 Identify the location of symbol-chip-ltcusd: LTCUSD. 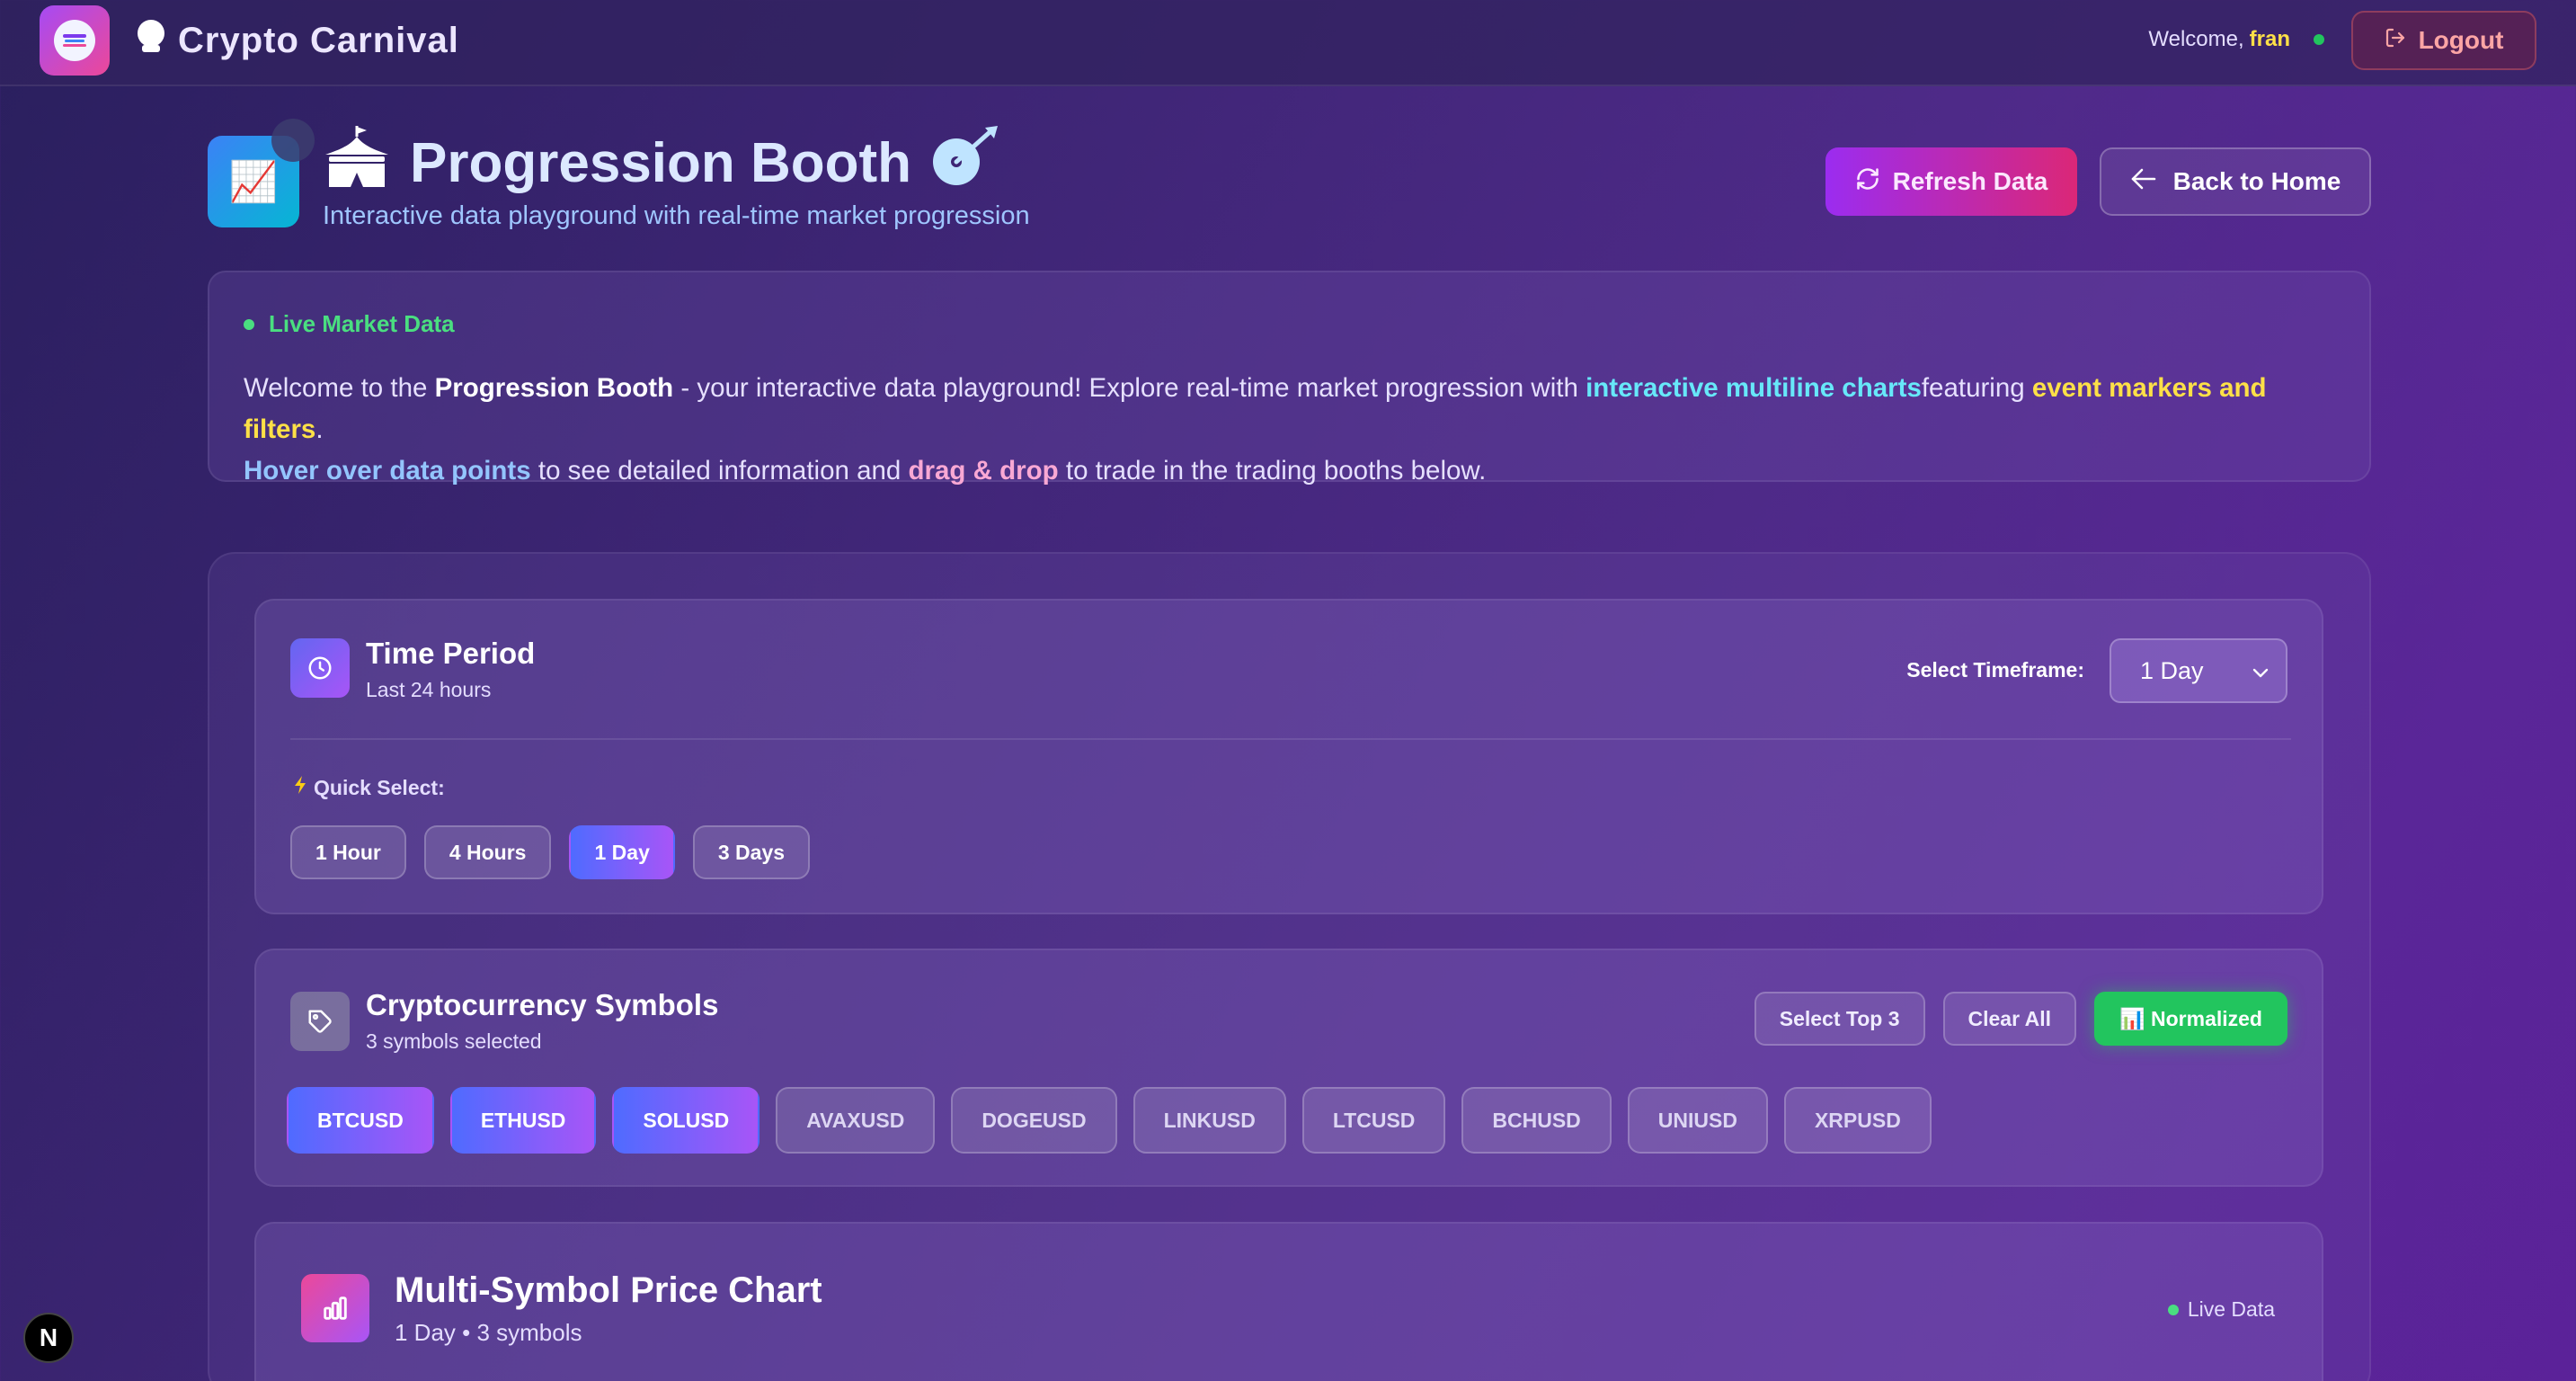
(1373, 1120).